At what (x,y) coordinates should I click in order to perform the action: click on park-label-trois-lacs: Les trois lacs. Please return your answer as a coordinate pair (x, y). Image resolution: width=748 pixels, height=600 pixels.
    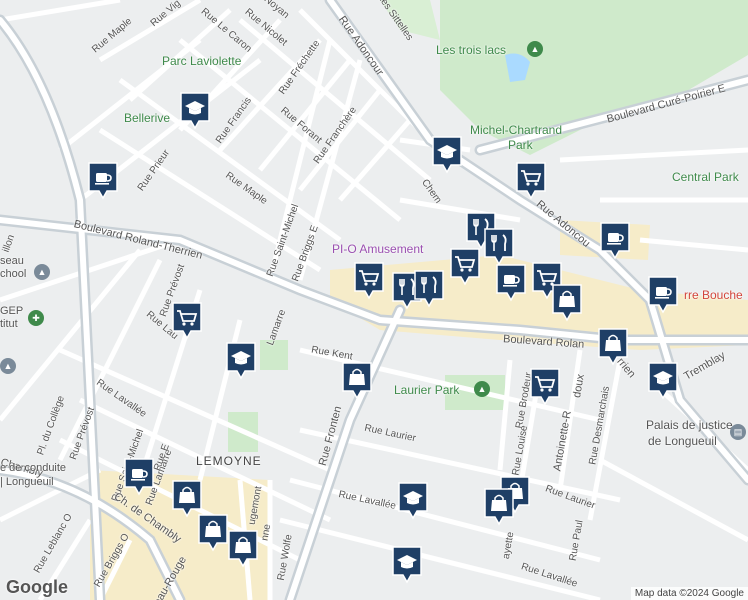
    Looking at the image, I should click on (471, 50).